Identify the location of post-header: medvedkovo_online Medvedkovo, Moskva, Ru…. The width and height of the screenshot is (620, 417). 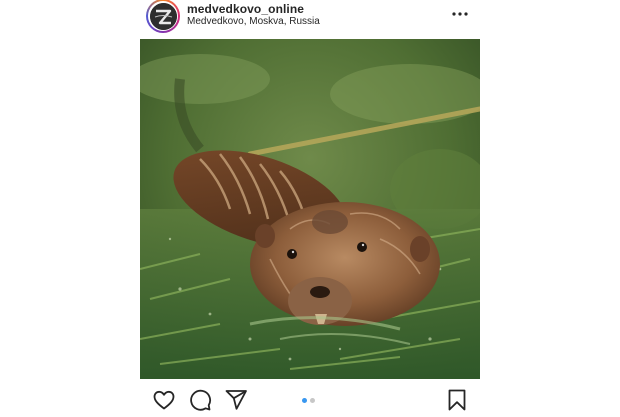
(310, 19).